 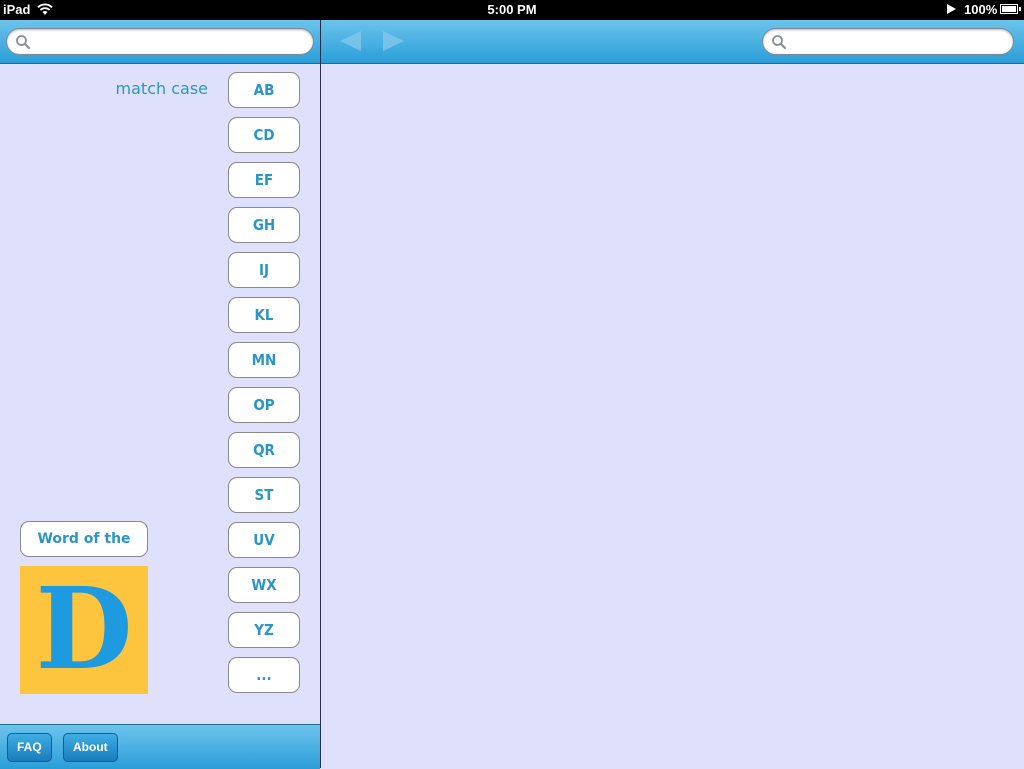 What do you see at coordinates (264, 315) in the screenshot?
I see `letter-button-kl: KL` at bounding box center [264, 315].